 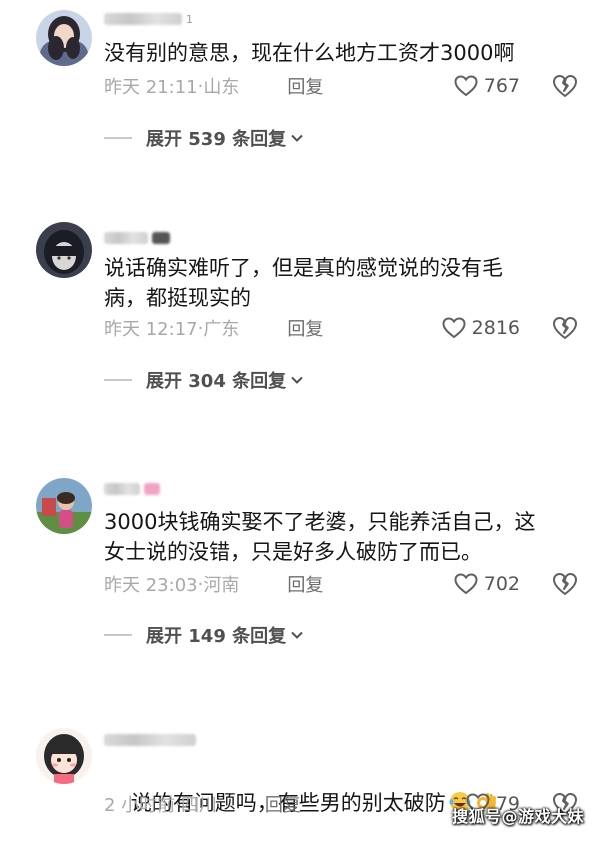 I want to click on expand-replies-button: 展开 149 条回复, so click(x=204, y=635).